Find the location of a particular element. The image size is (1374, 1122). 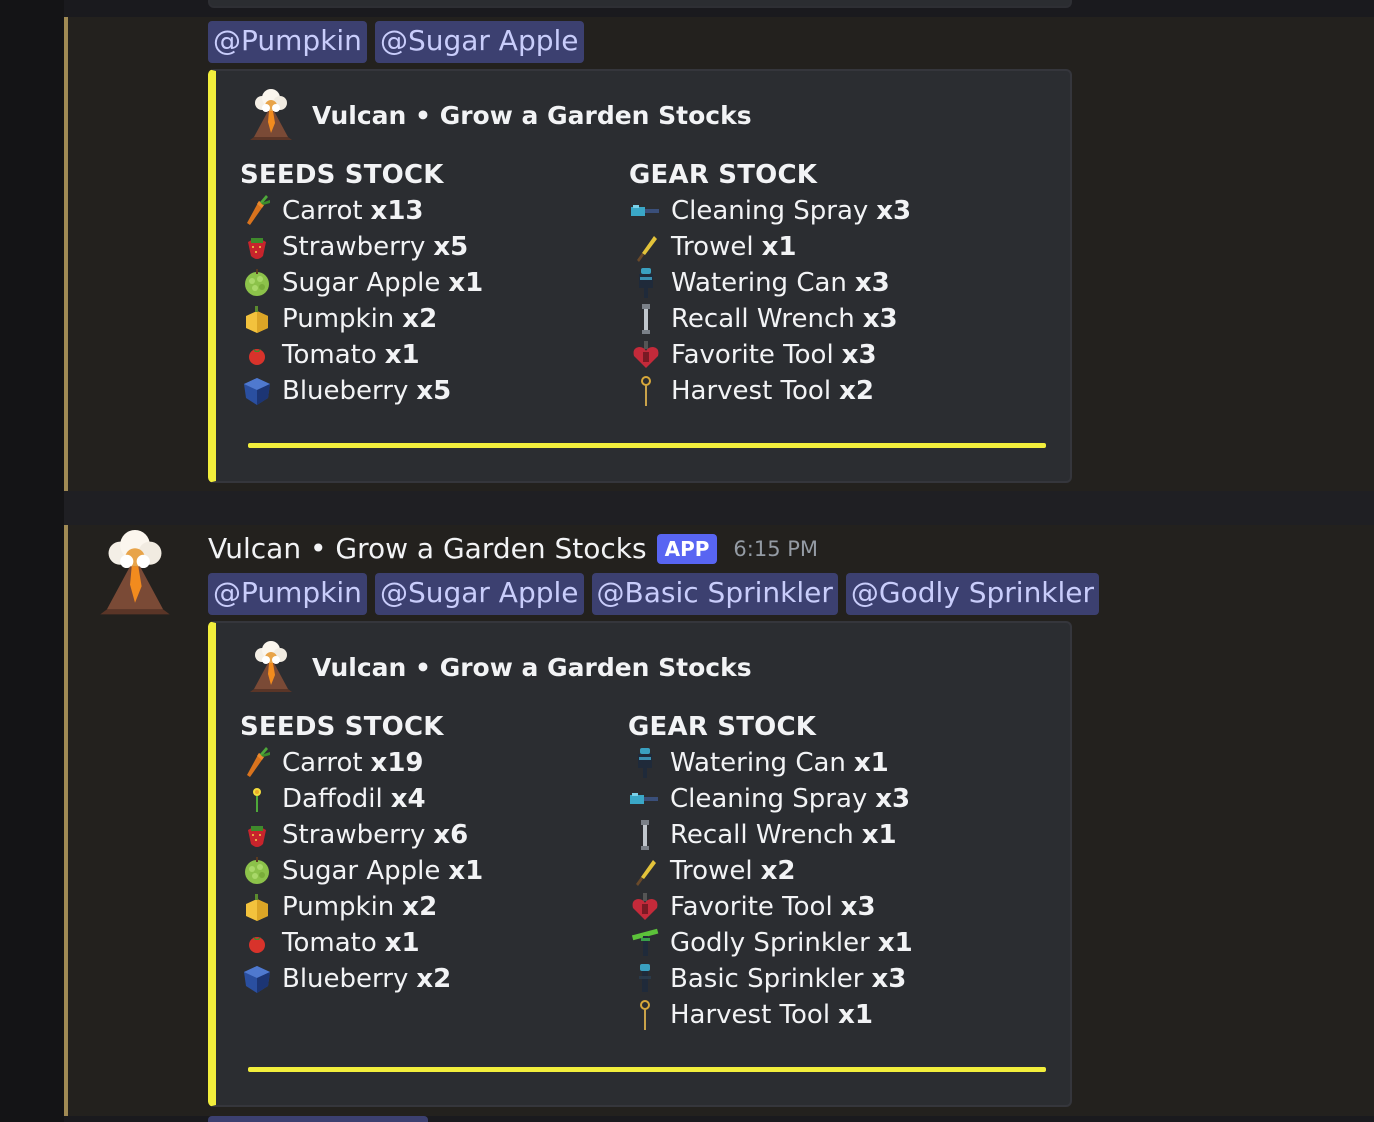

blueberry-icon is located at coordinates (257, 979).